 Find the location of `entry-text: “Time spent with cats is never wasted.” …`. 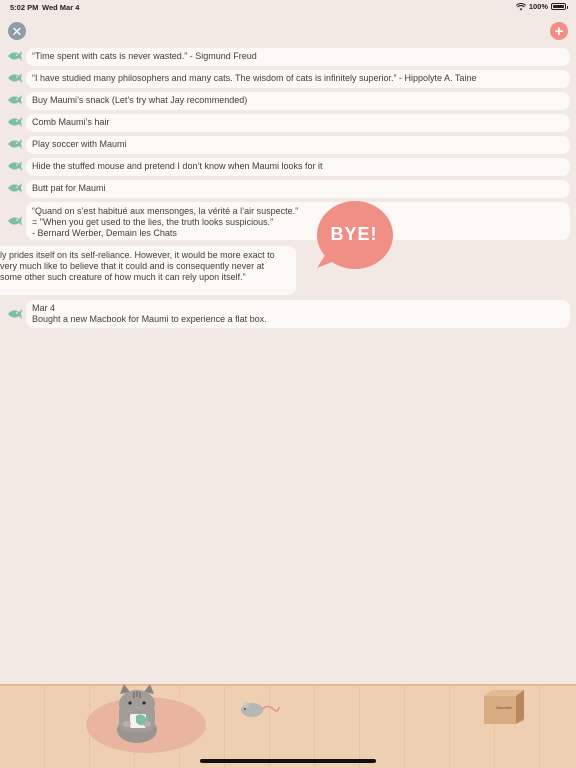

entry-text: “Time spent with cats is never wasted.” … is located at coordinates (298, 57).